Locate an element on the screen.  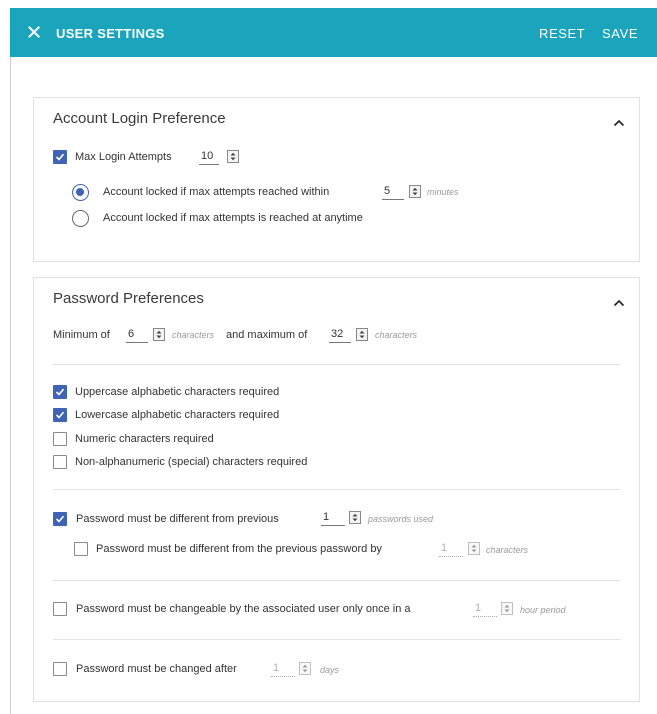
lock-minutes-unit: minutes is located at coordinates (443, 192).